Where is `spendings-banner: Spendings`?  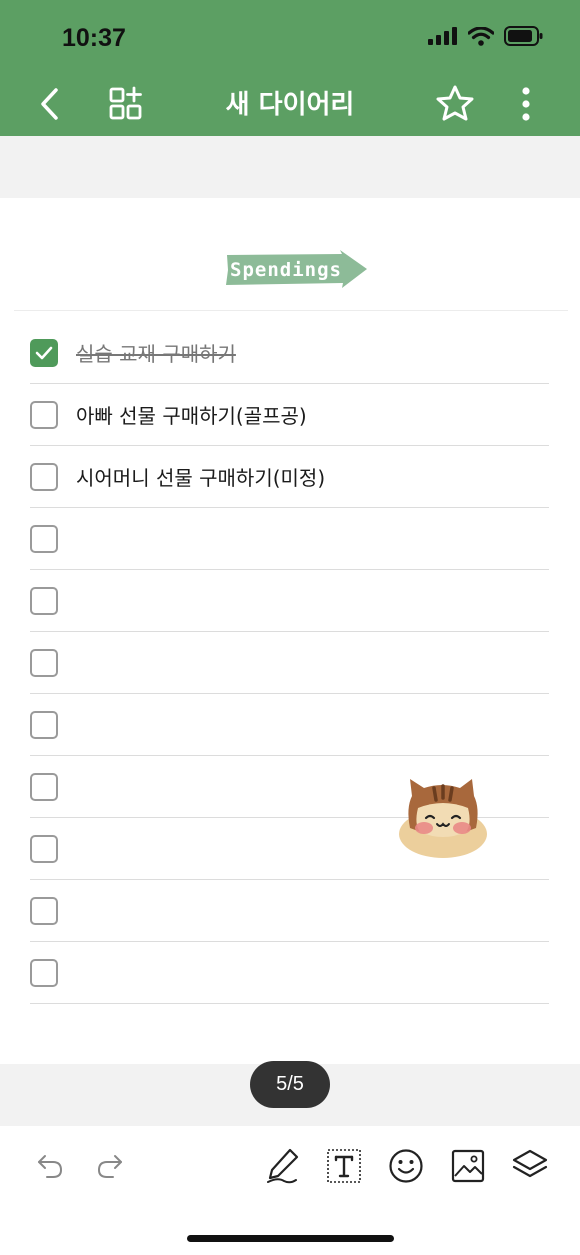
spendings-banner: Spendings is located at coordinates (297, 272).